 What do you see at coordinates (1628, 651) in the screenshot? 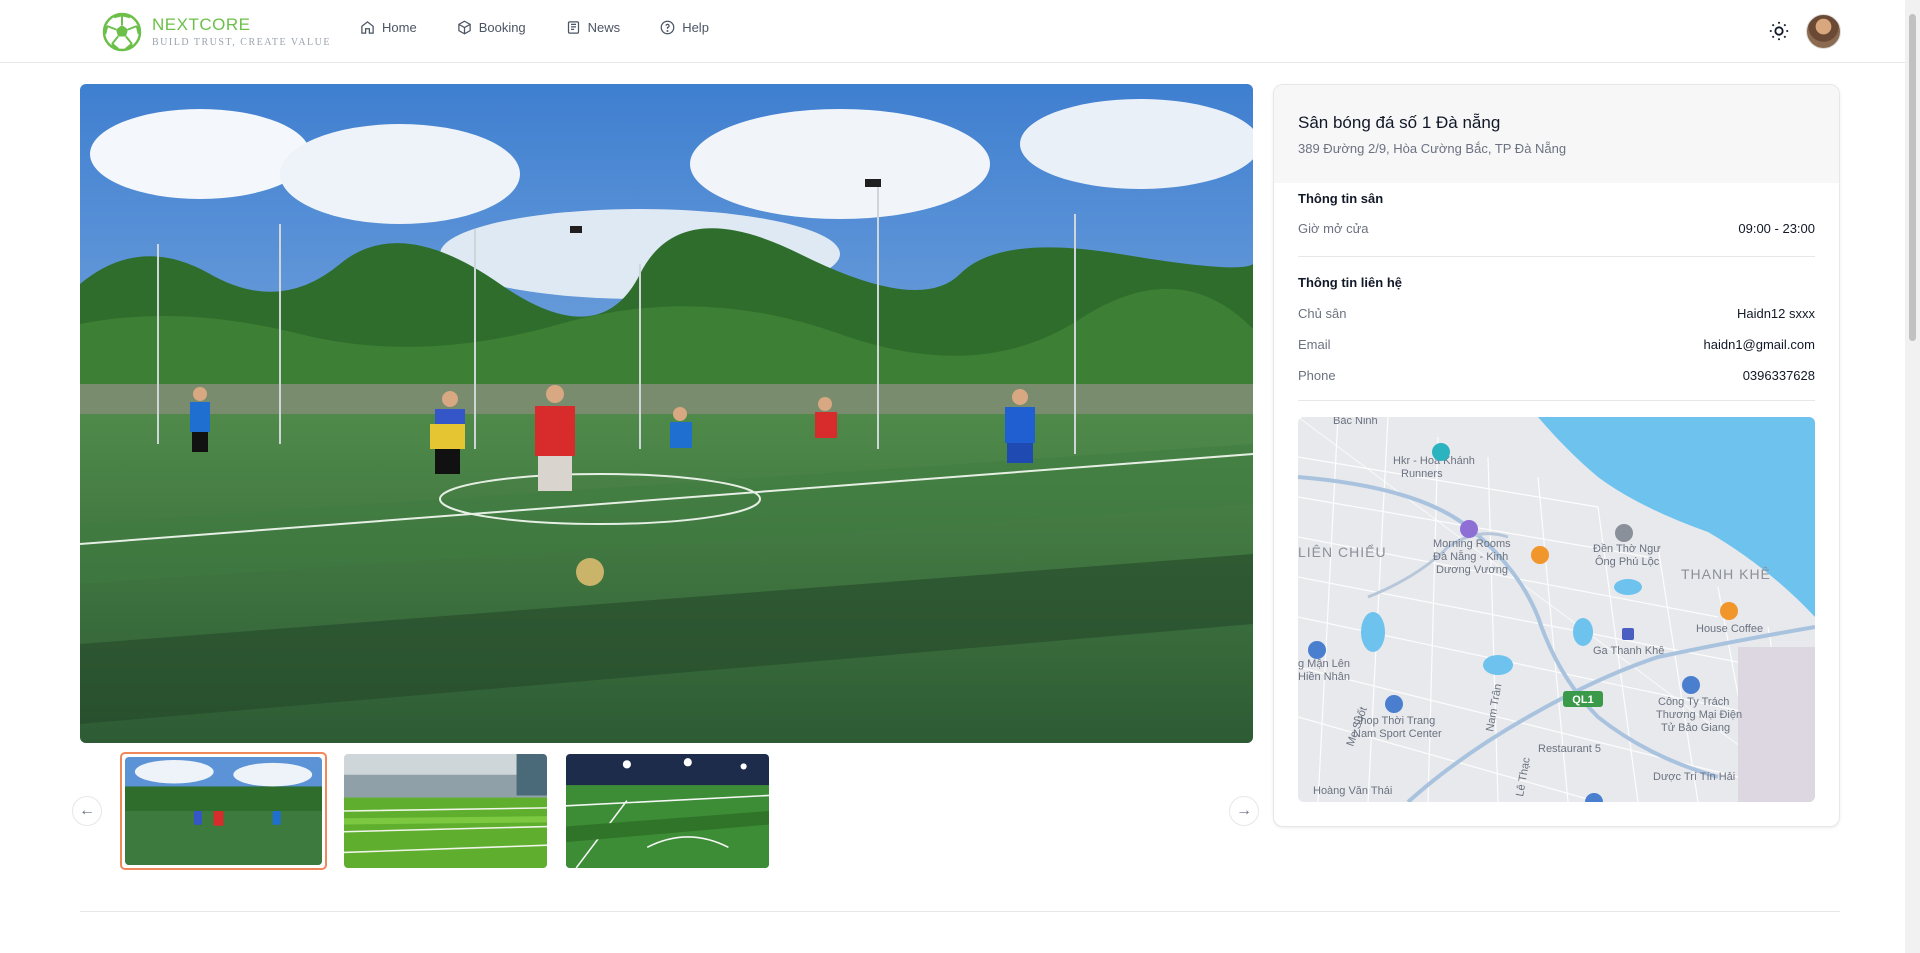
I see `map-label: Ga Thanh Khê` at bounding box center [1628, 651].